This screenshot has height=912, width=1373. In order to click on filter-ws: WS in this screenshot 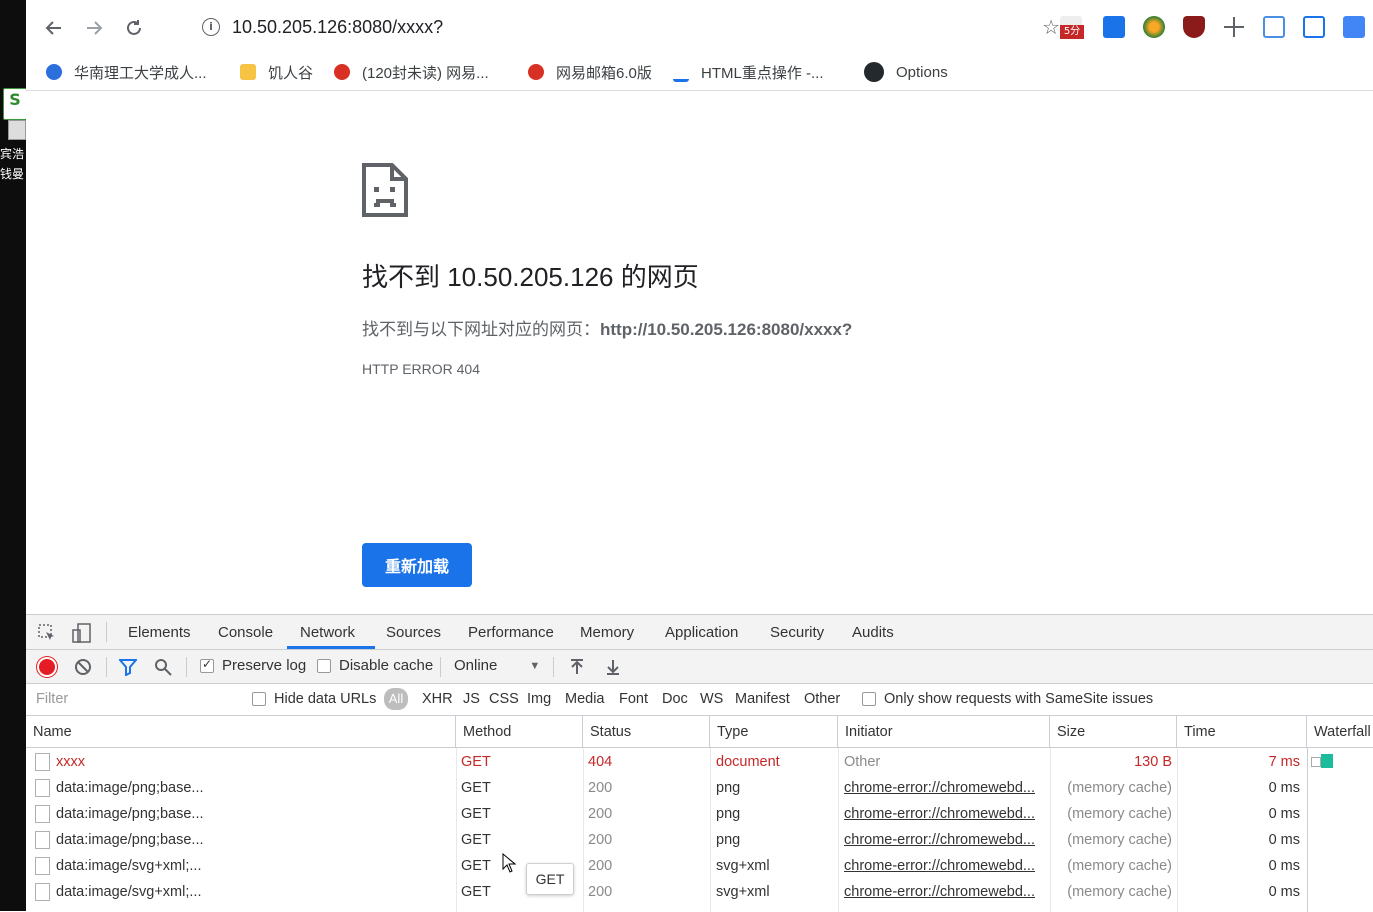, I will do `click(711, 699)`.